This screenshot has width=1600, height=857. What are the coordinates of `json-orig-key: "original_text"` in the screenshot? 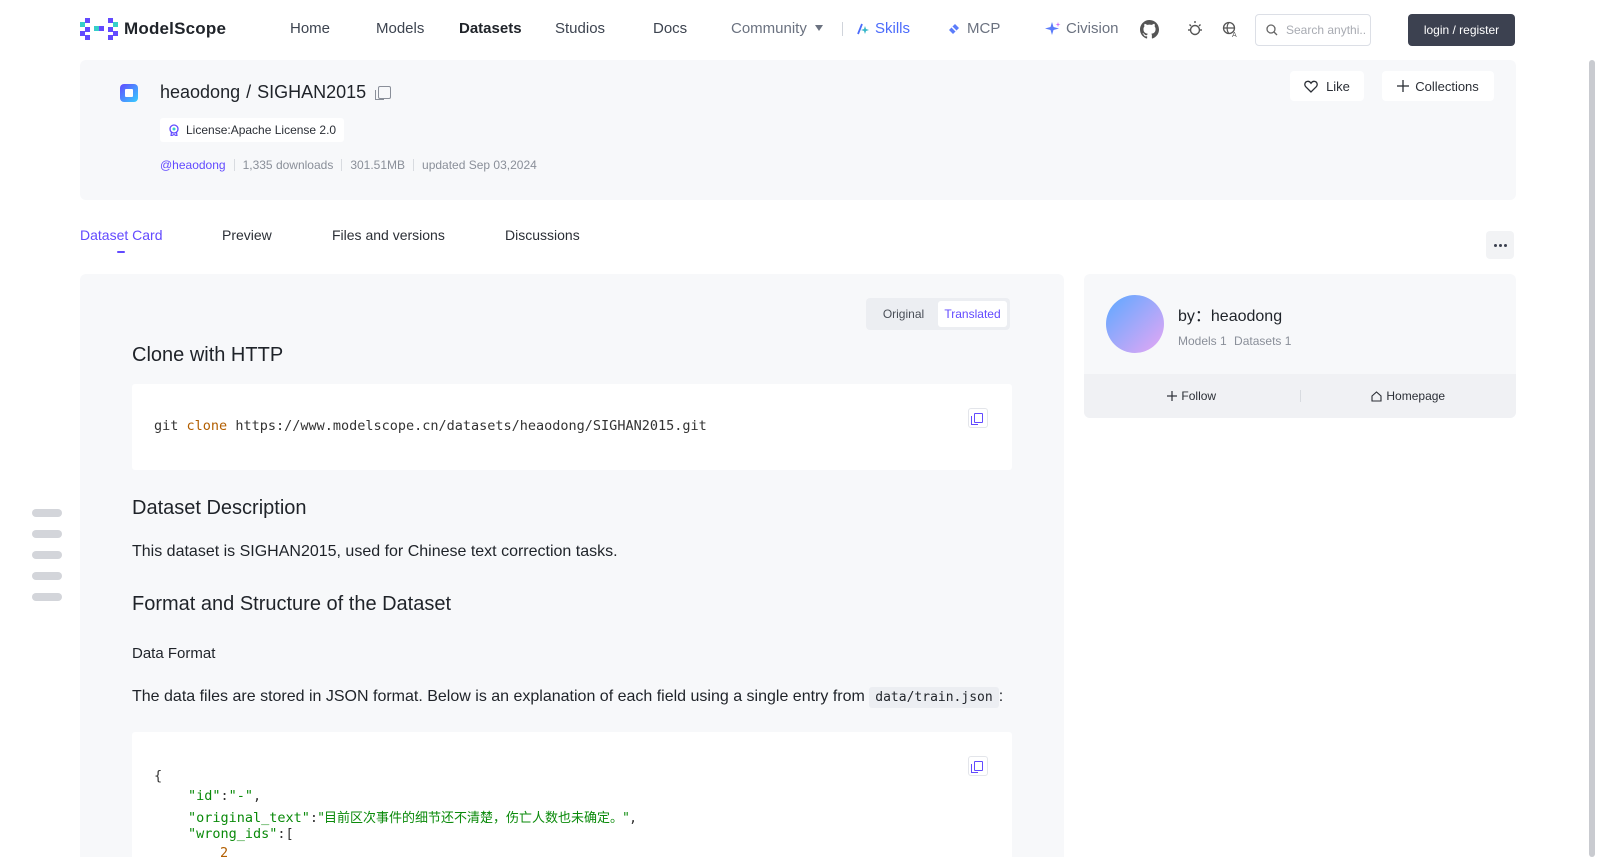 It's located at (249, 818).